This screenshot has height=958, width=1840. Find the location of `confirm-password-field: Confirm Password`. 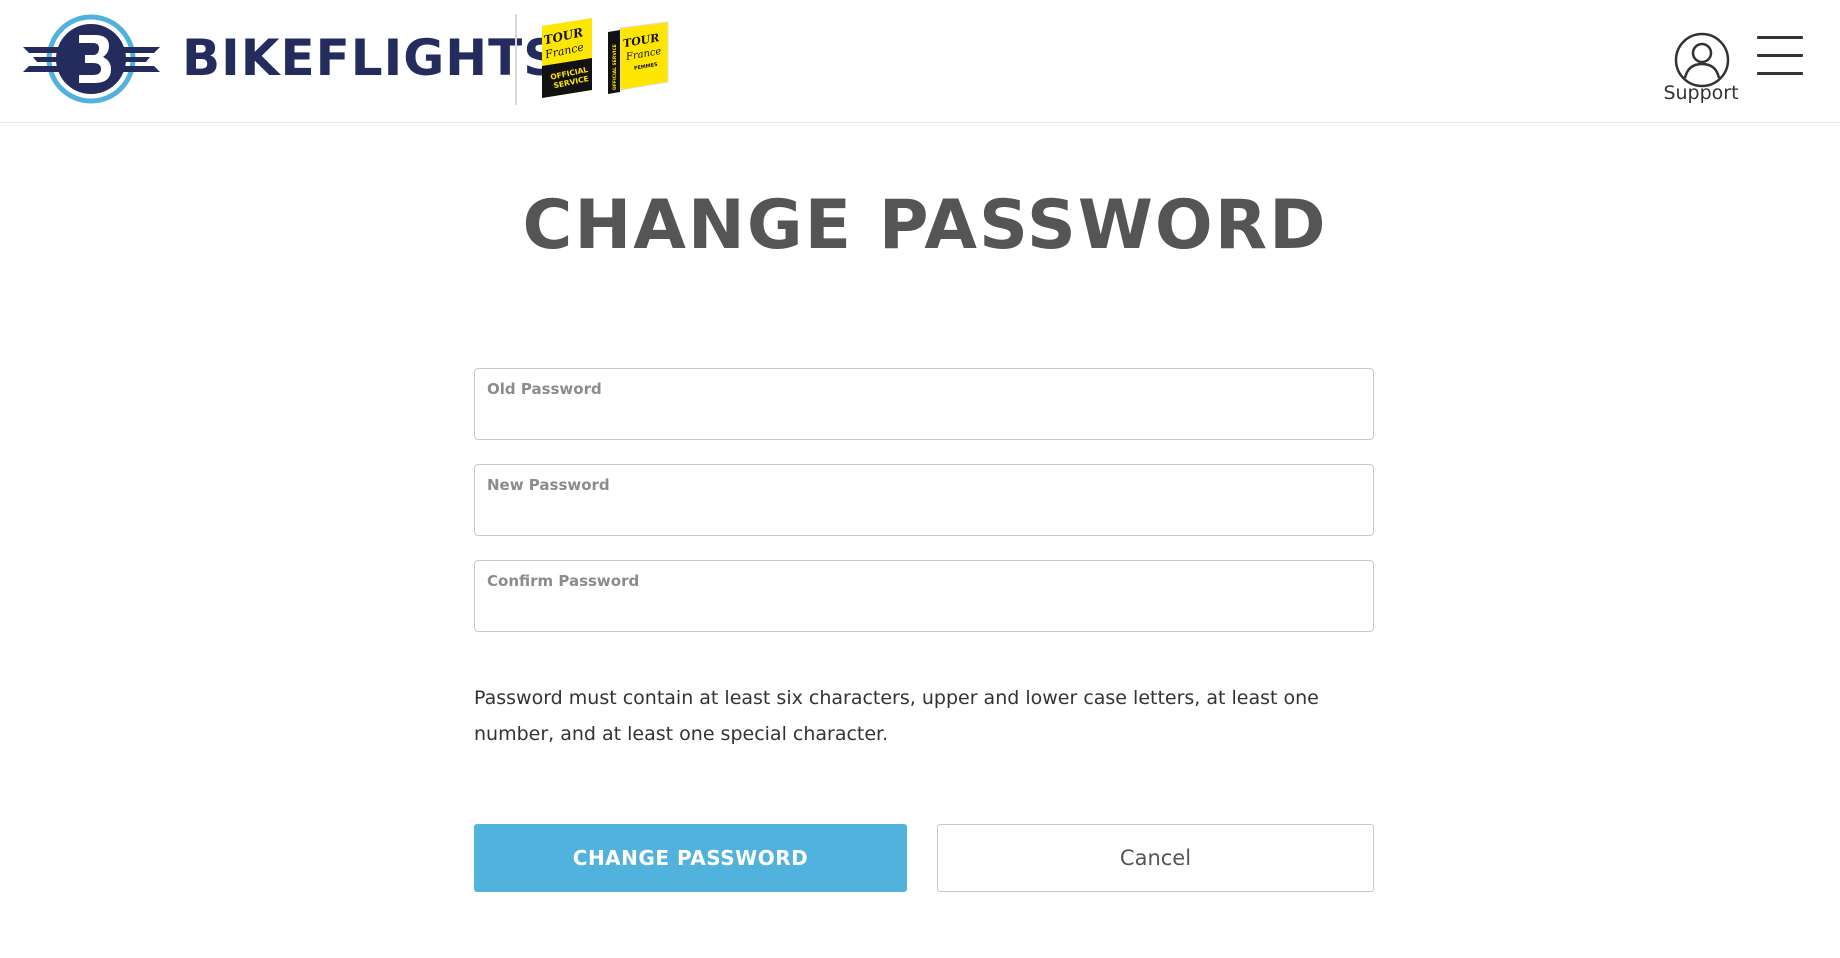

confirm-password-field: Confirm Password is located at coordinates (924, 596).